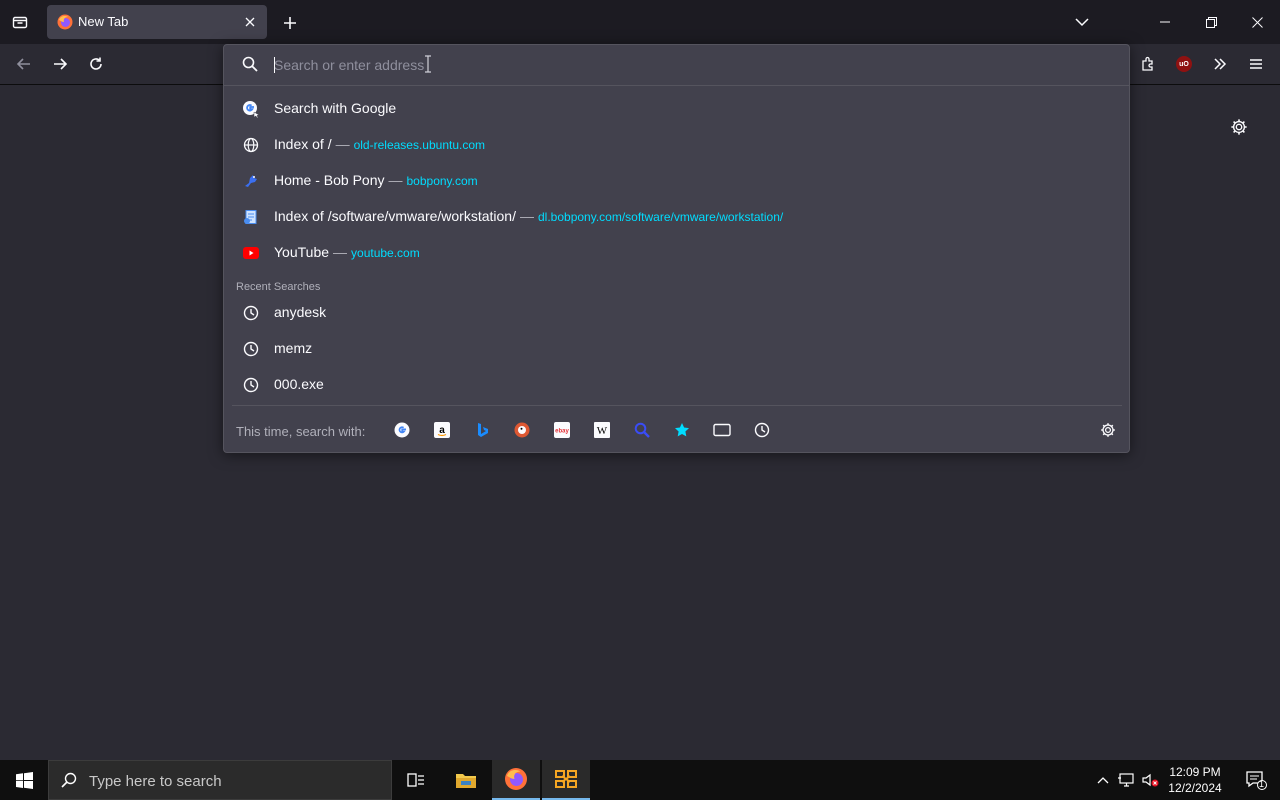 Image resolution: width=1280 pixels, height=800 pixels. I want to click on taskbar-search-placeholder: Type here to search, so click(155, 781).